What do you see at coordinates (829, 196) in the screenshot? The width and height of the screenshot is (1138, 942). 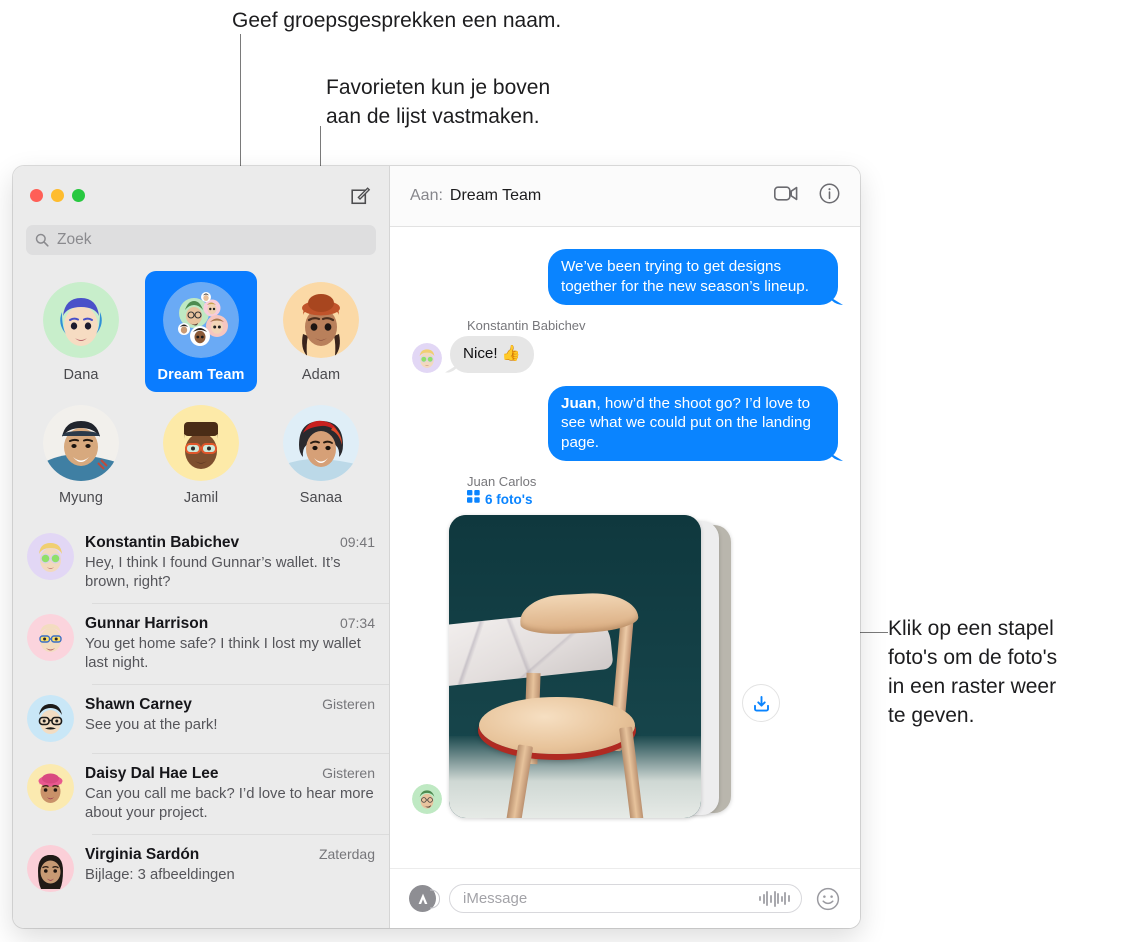 I see `info-circle-icon` at bounding box center [829, 196].